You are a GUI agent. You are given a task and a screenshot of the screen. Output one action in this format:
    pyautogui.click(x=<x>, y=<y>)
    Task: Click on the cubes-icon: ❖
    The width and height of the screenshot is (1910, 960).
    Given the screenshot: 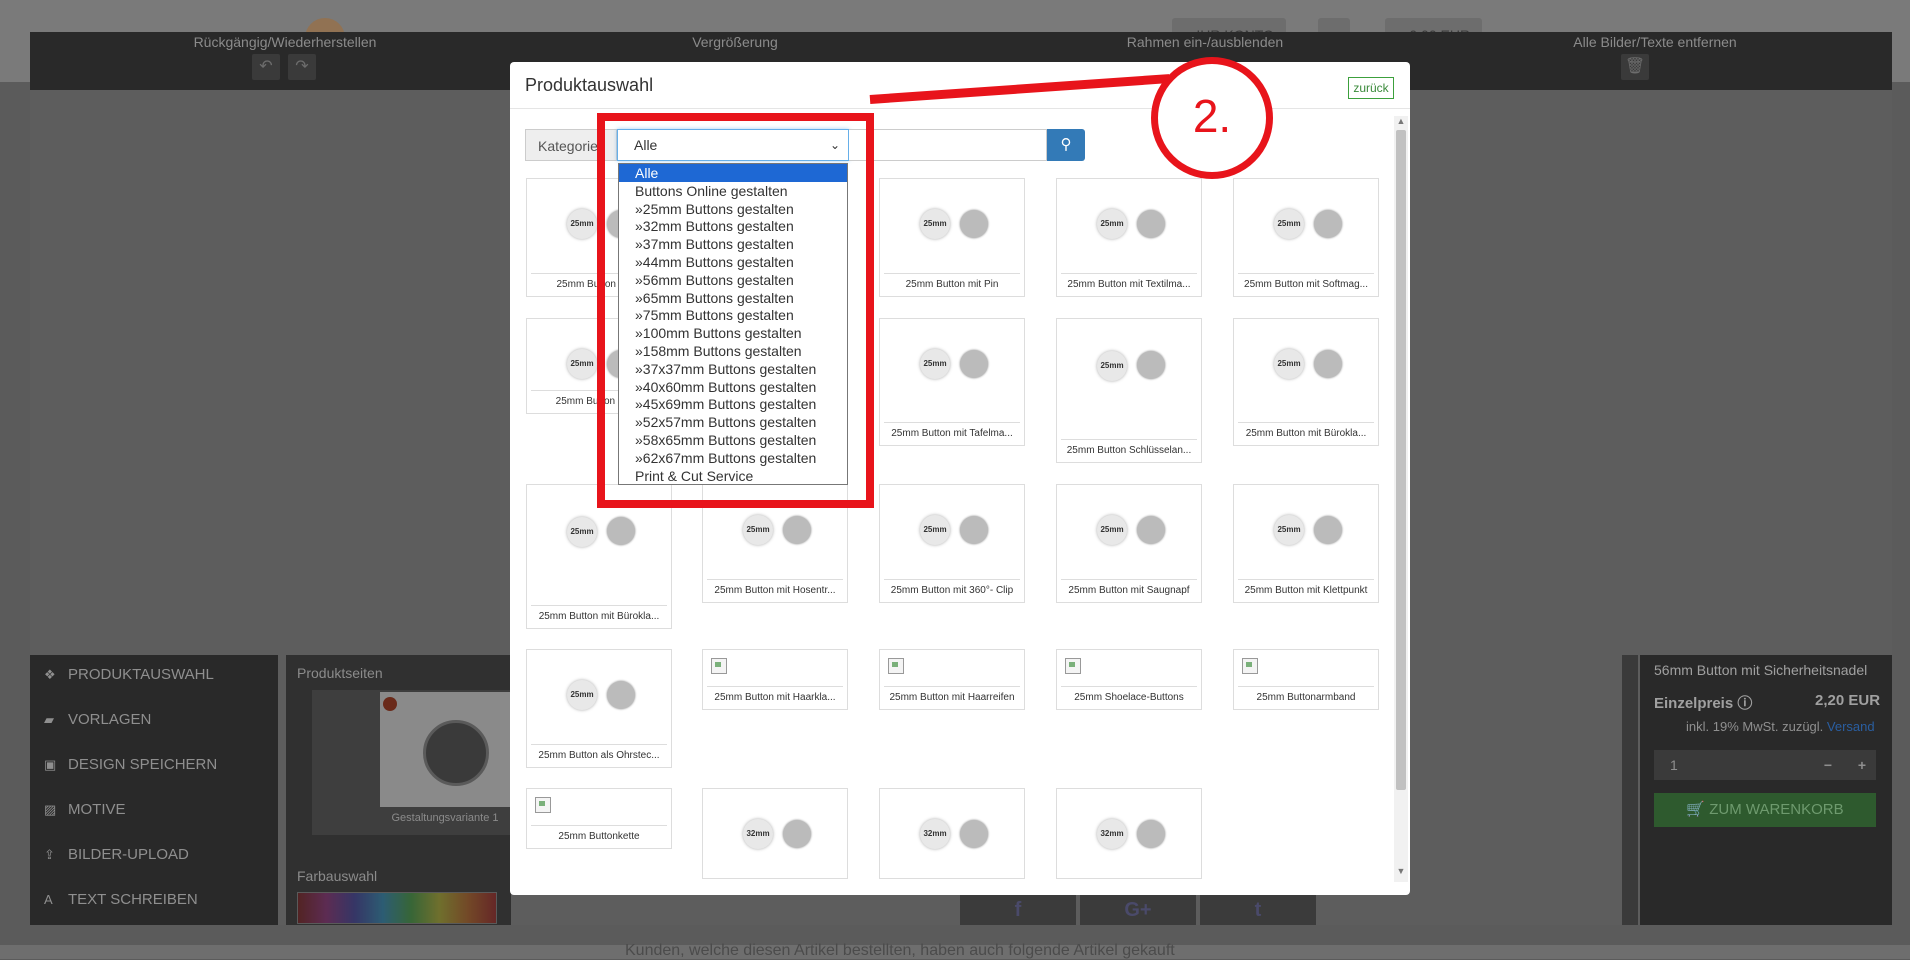 What is the action you would take?
    pyautogui.click(x=50, y=674)
    